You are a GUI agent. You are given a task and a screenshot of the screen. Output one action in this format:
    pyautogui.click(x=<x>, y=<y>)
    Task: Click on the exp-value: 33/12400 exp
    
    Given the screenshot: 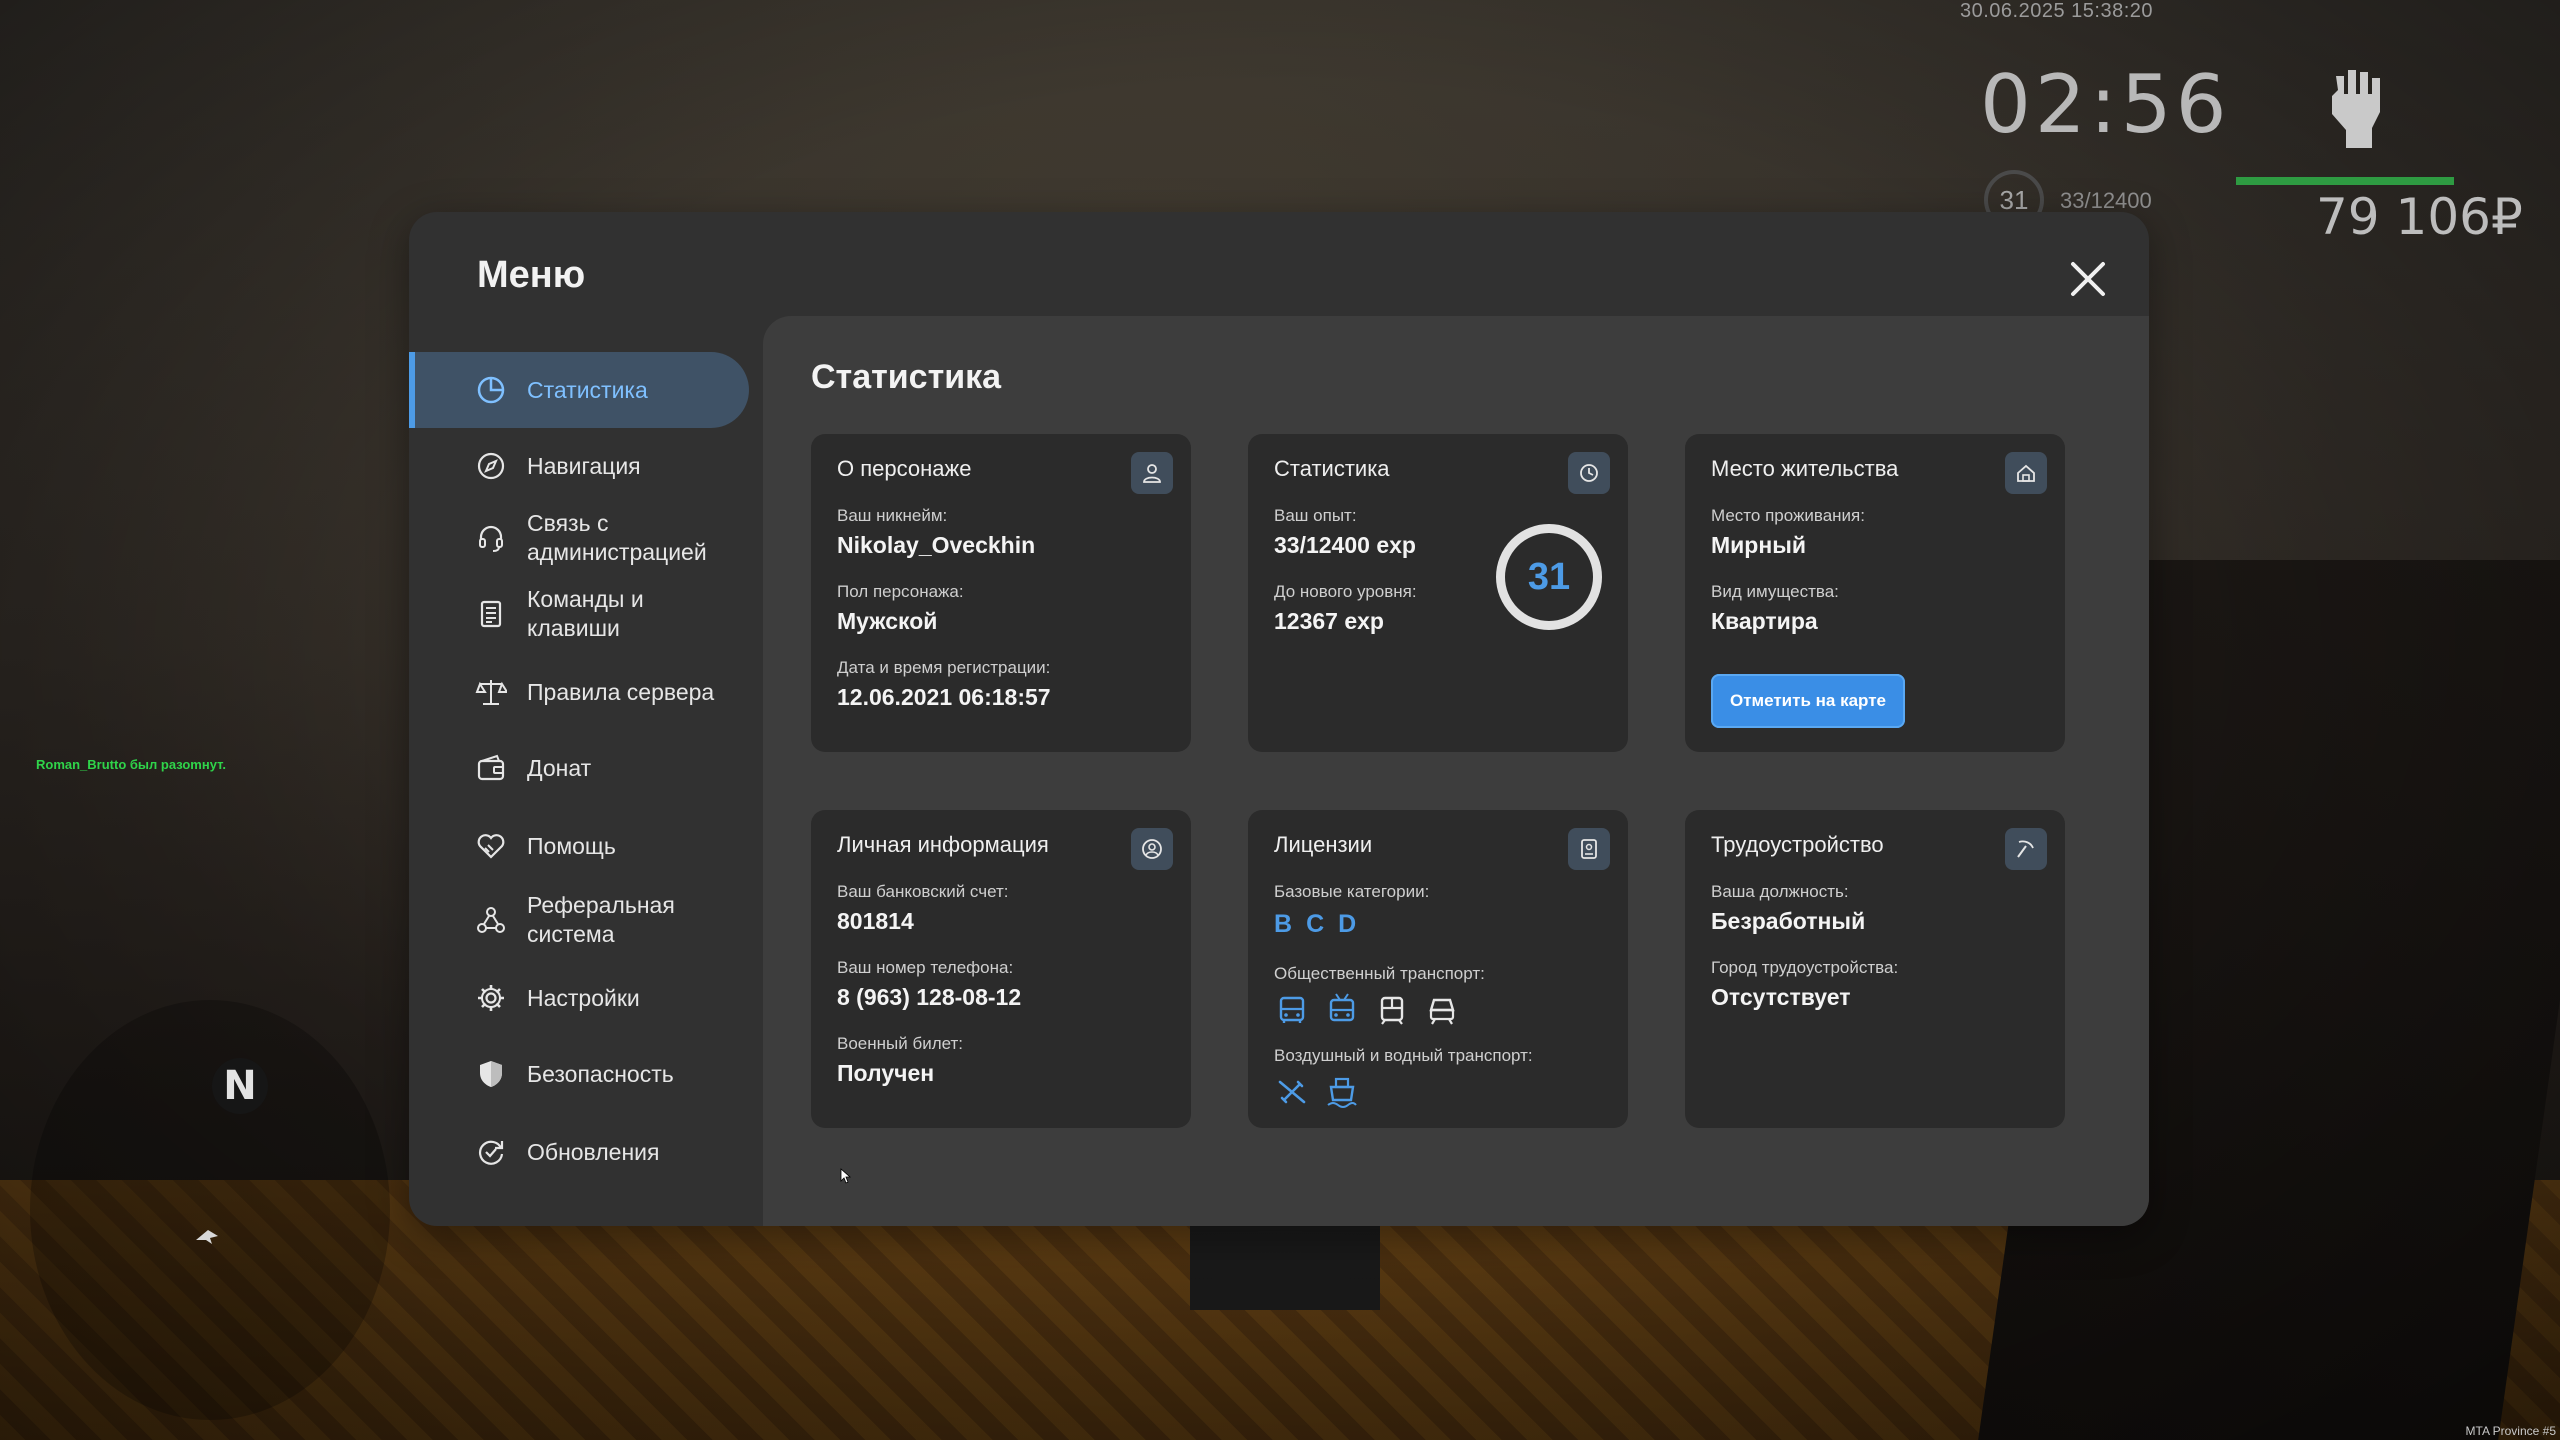 What is the action you would take?
    pyautogui.click(x=1345, y=545)
    